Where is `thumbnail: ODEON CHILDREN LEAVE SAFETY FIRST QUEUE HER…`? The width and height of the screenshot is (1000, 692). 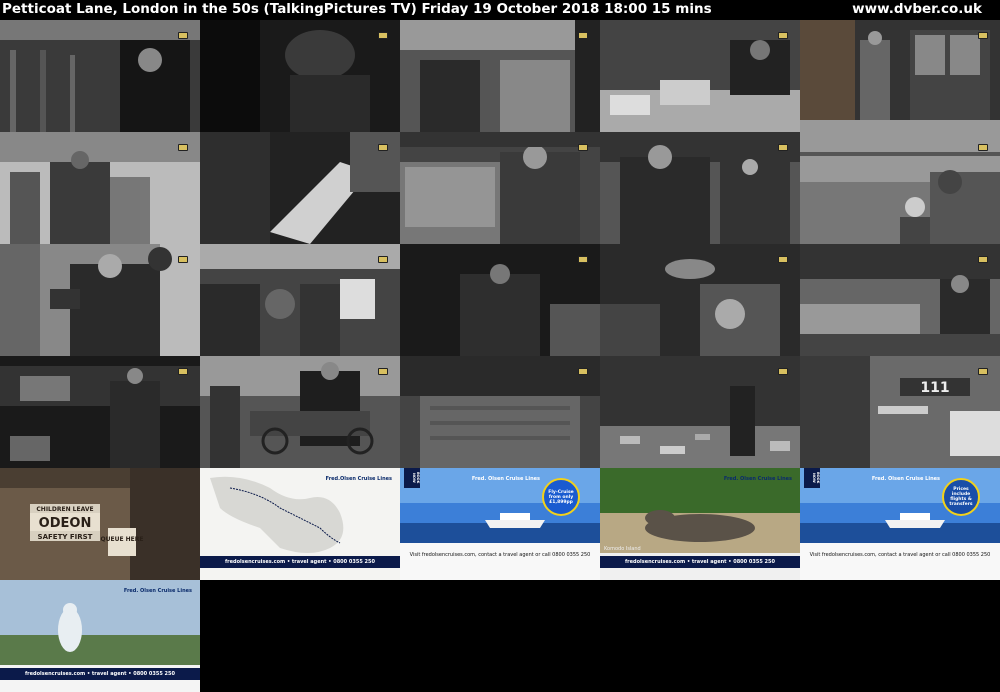
thumbnail: ODEON CHILDREN LEAVE SAFETY FIRST QUEUE HER… is located at coordinates (100, 524).